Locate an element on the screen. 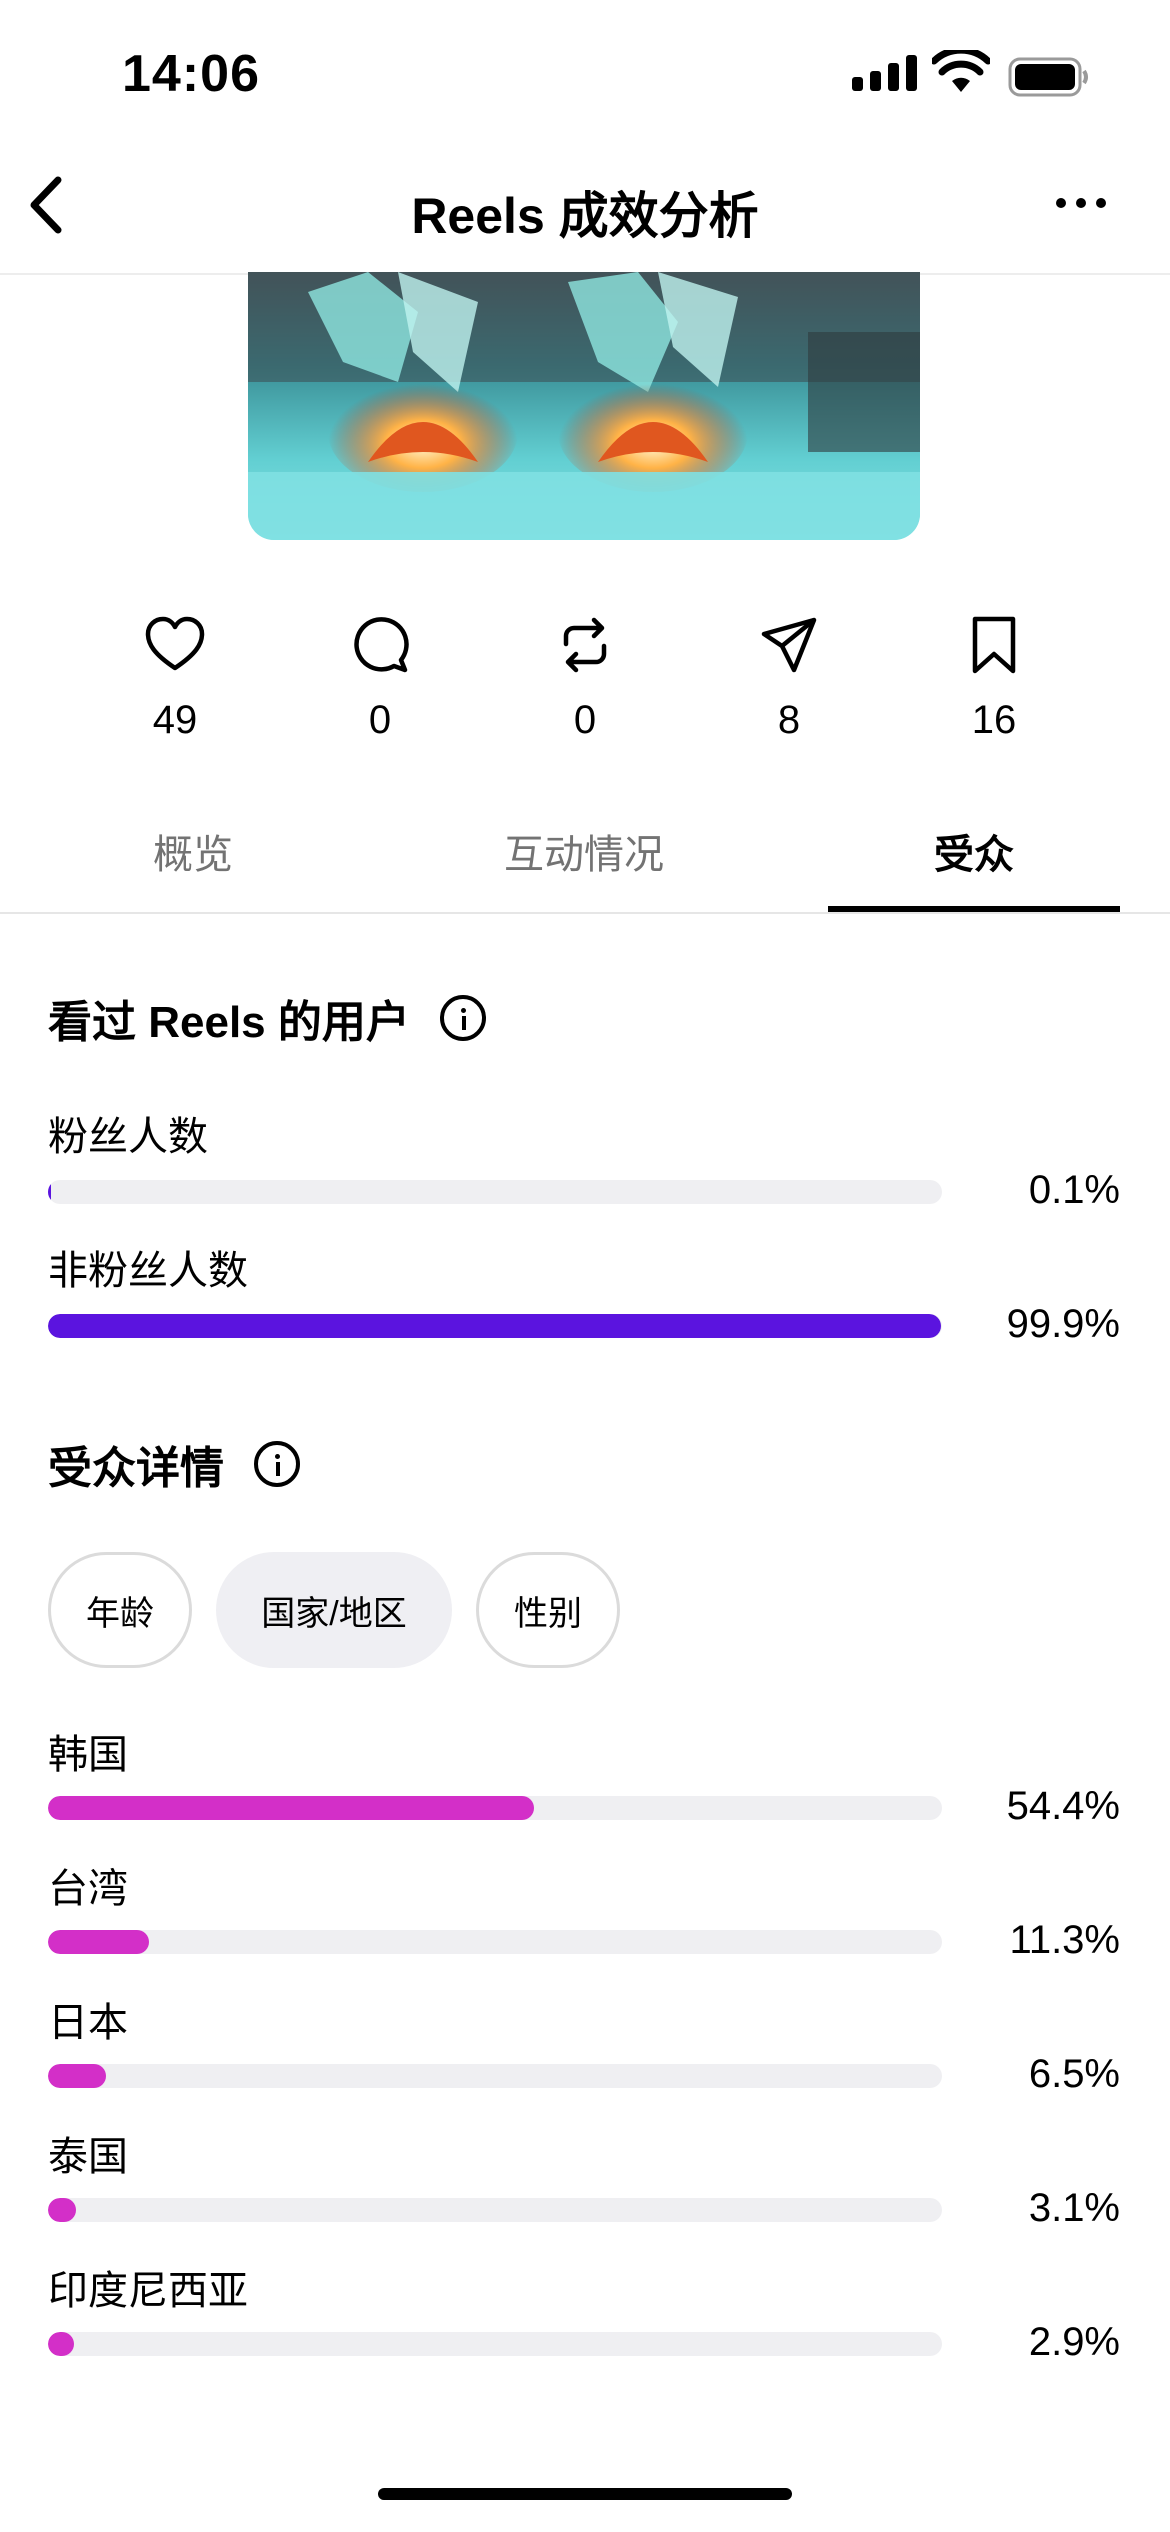 This screenshot has width=1170, height=2532. reposts-count: 0 is located at coordinates (585, 720).